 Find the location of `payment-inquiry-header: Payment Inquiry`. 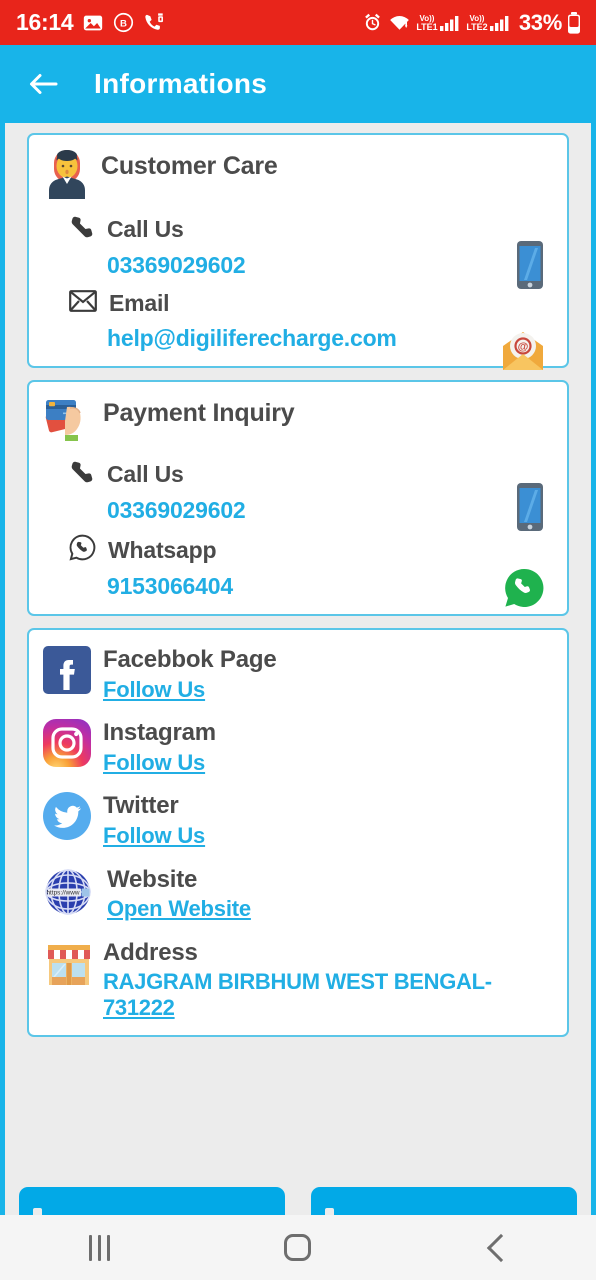

payment-inquiry-header: Payment Inquiry is located at coordinates (298, 421).